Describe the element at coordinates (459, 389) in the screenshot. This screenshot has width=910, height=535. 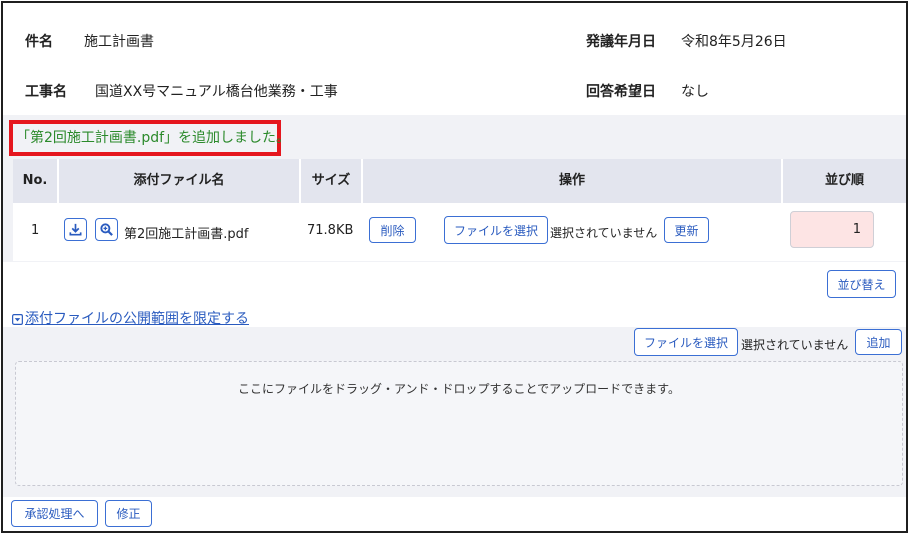
I see `drop-zone-text: ここにファイルをドラッグ・アンド・ドロップすることでアップロードできます。` at that location.